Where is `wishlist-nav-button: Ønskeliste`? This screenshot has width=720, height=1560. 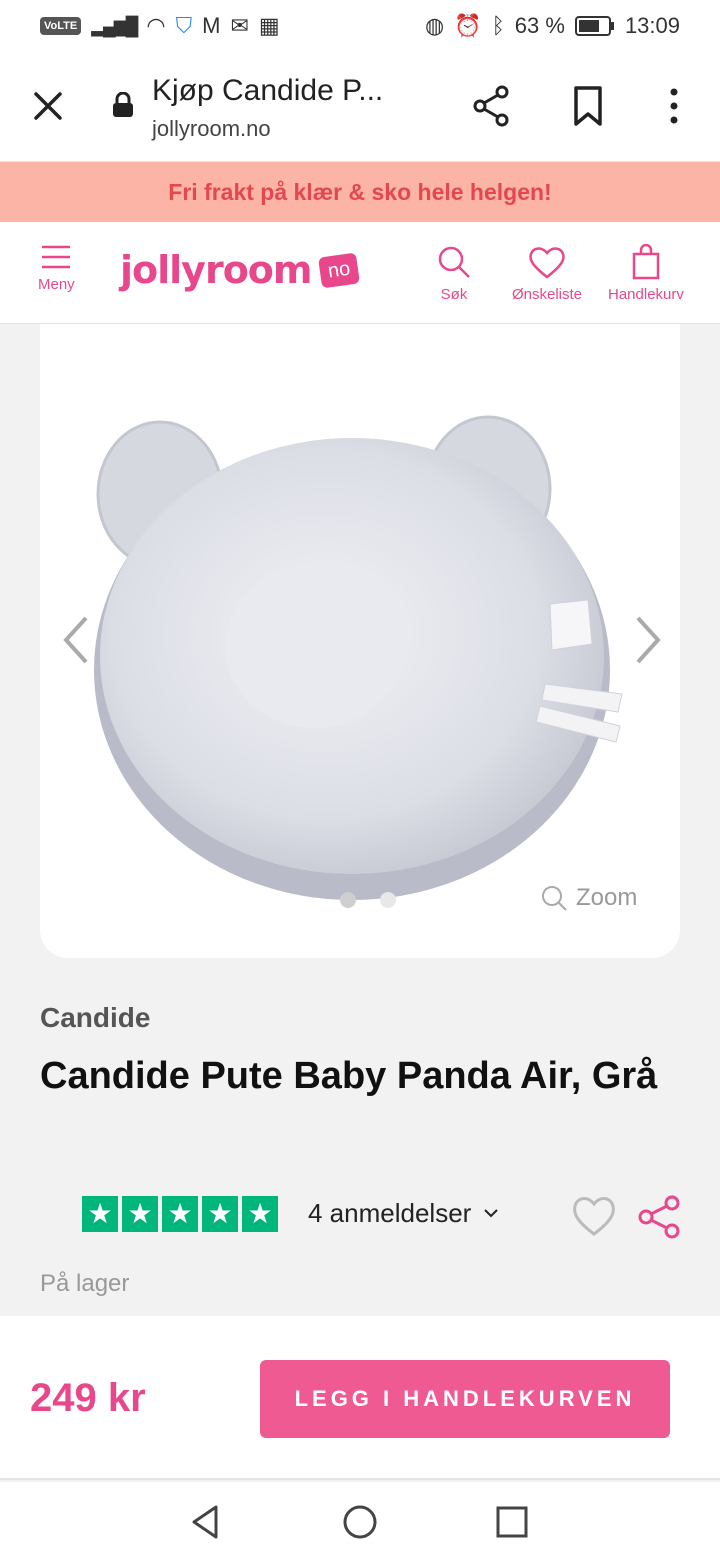 wishlist-nav-button: Ønskeliste is located at coordinates (547, 273).